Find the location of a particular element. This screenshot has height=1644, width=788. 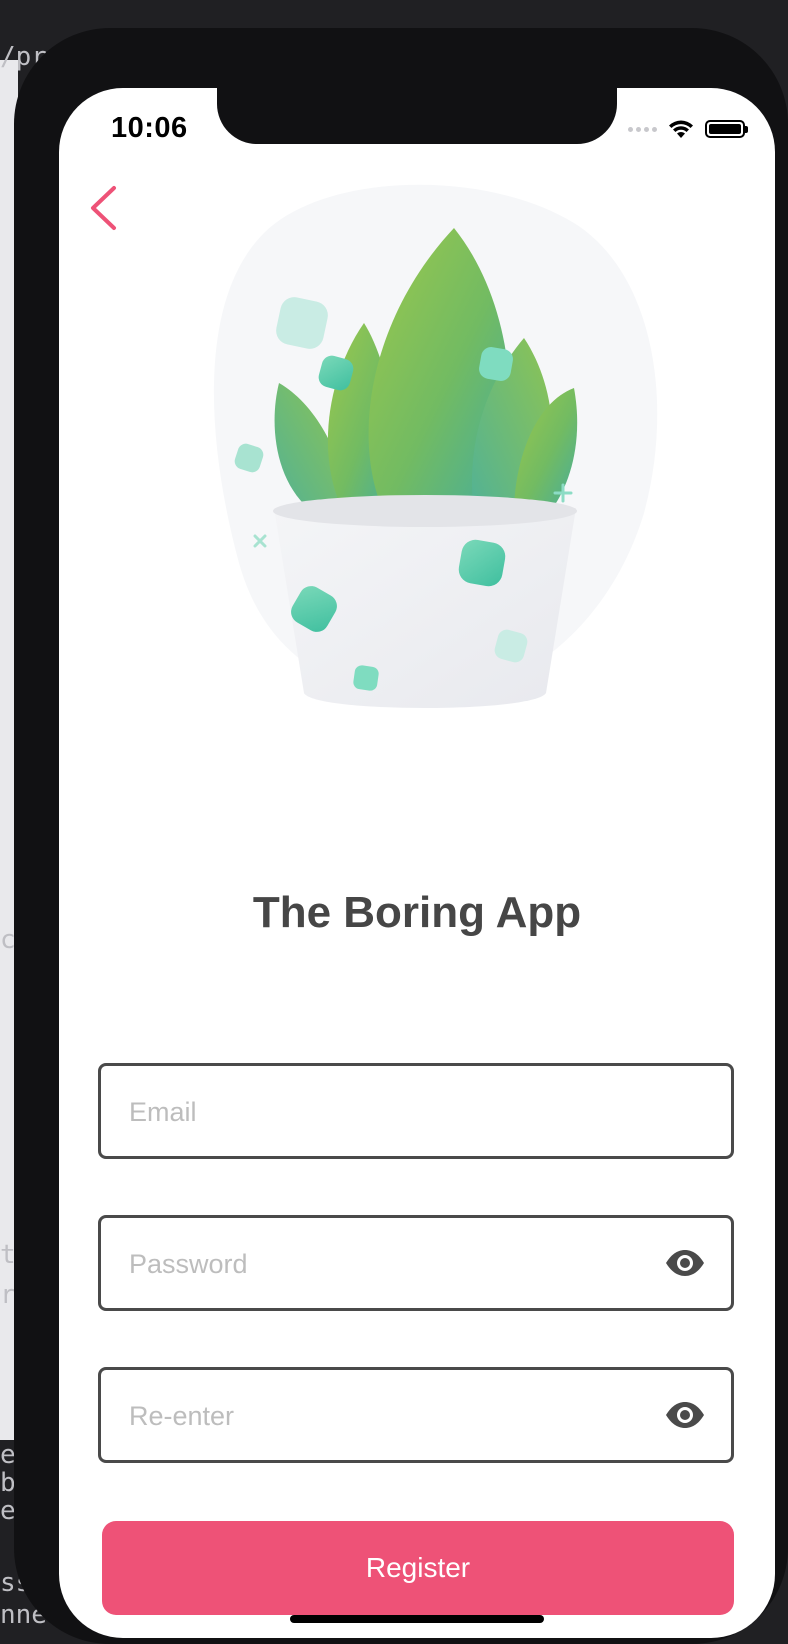

email-field is located at coordinates (416, 1111).